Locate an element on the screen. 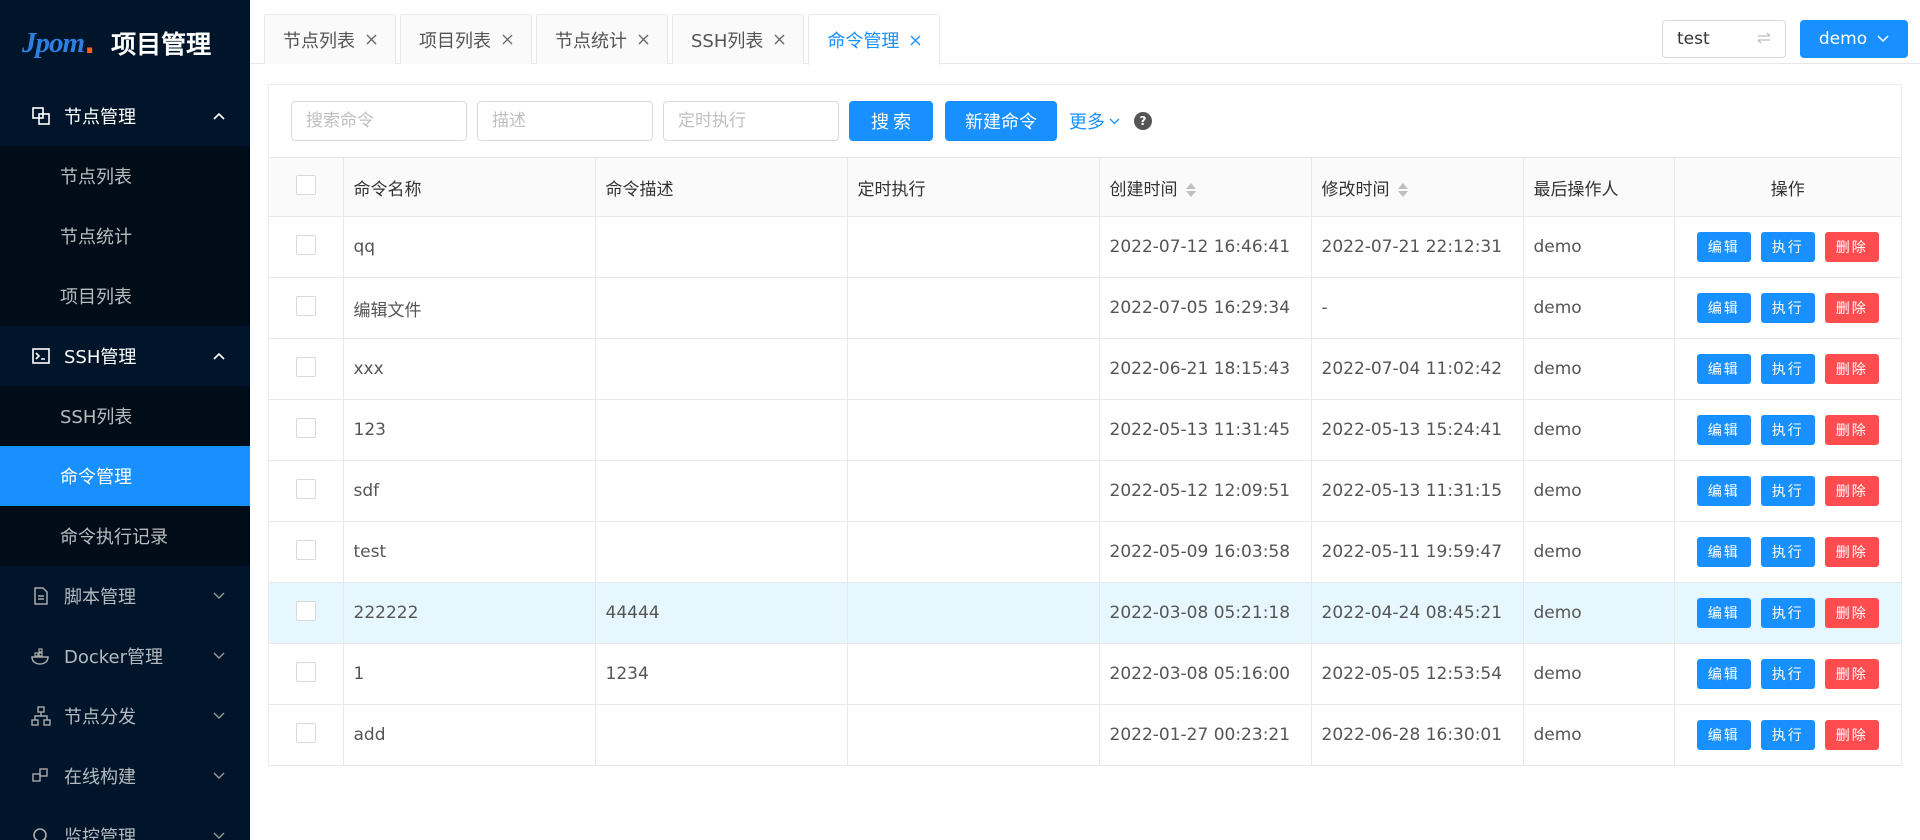 The image size is (1920, 840). tab-bar: 节点列表 项目列表 节点统计 SSH列表 命令管理 is located at coordinates (604, 39).